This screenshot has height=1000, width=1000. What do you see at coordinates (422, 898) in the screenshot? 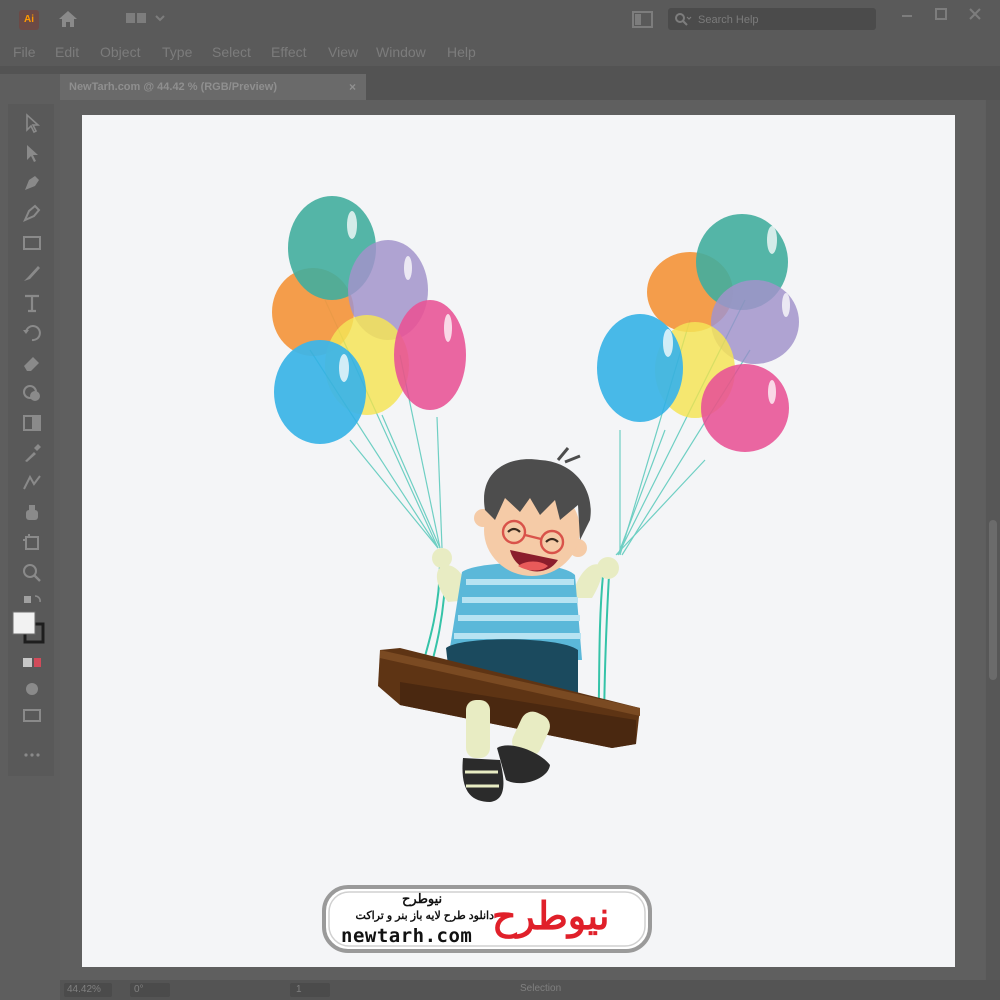
I see `watermark-brand-fa: نیوطرح` at bounding box center [422, 898].